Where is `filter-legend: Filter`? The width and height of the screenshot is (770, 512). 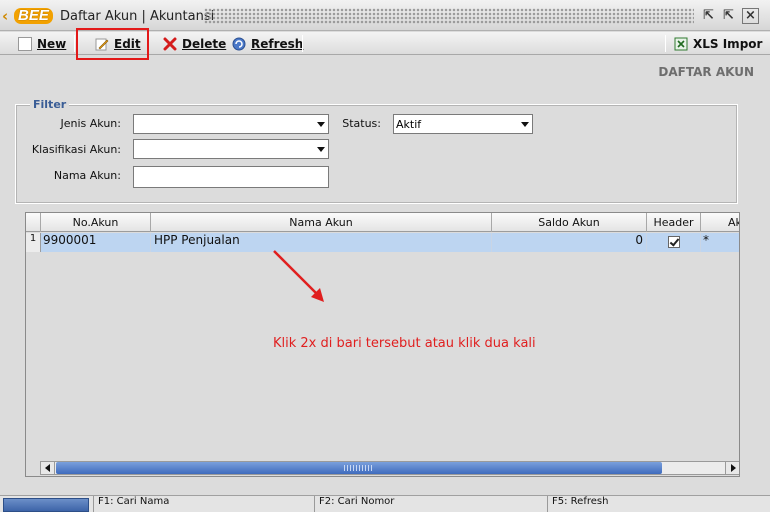
filter-legend: Filter is located at coordinates (50, 104).